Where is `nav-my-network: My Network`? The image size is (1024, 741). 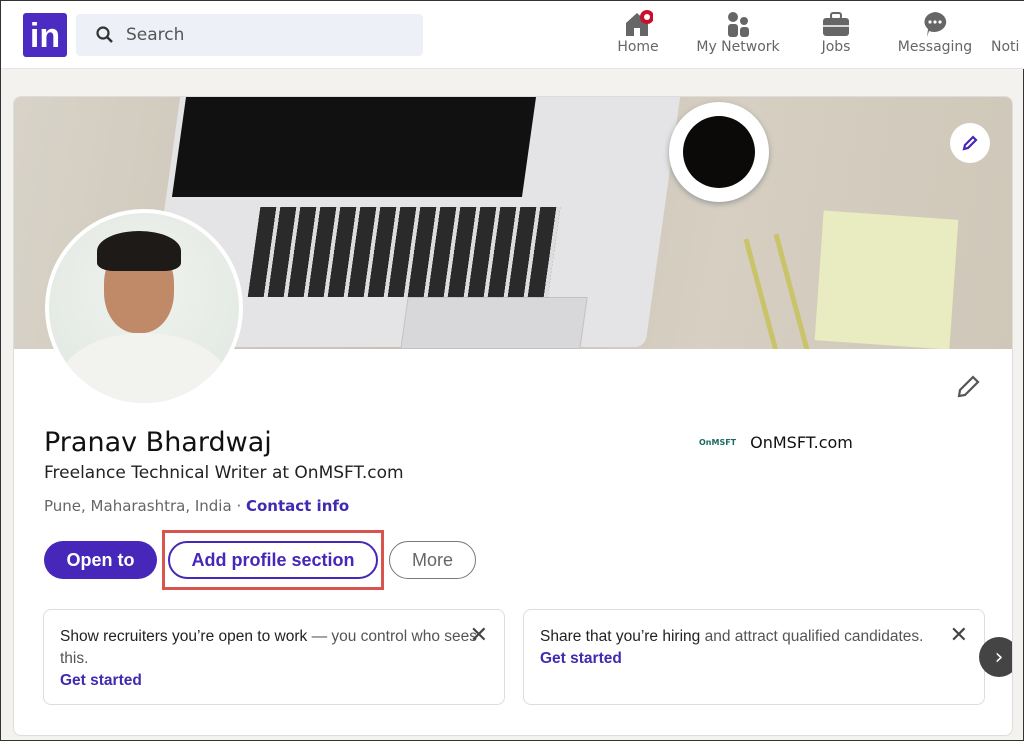 nav-my-network: My Network is located at coordinates (738, 32).